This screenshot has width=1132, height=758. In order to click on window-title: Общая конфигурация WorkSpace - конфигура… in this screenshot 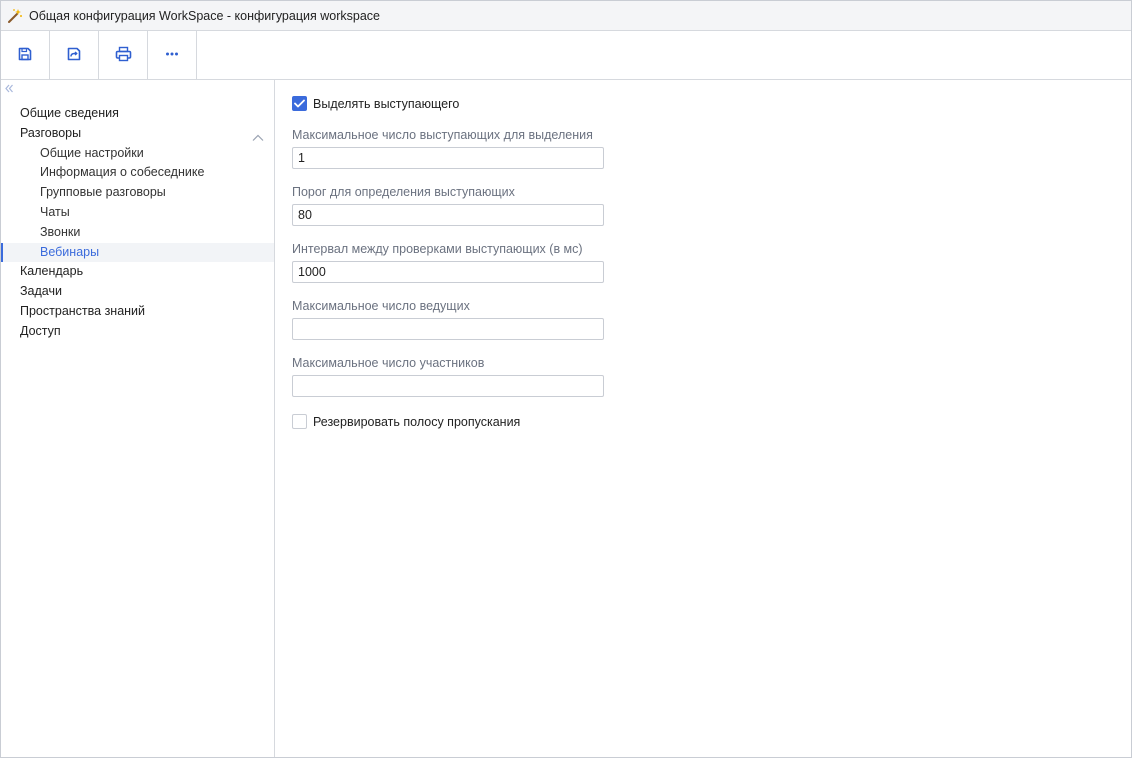, I will do `click(204, 15)`.